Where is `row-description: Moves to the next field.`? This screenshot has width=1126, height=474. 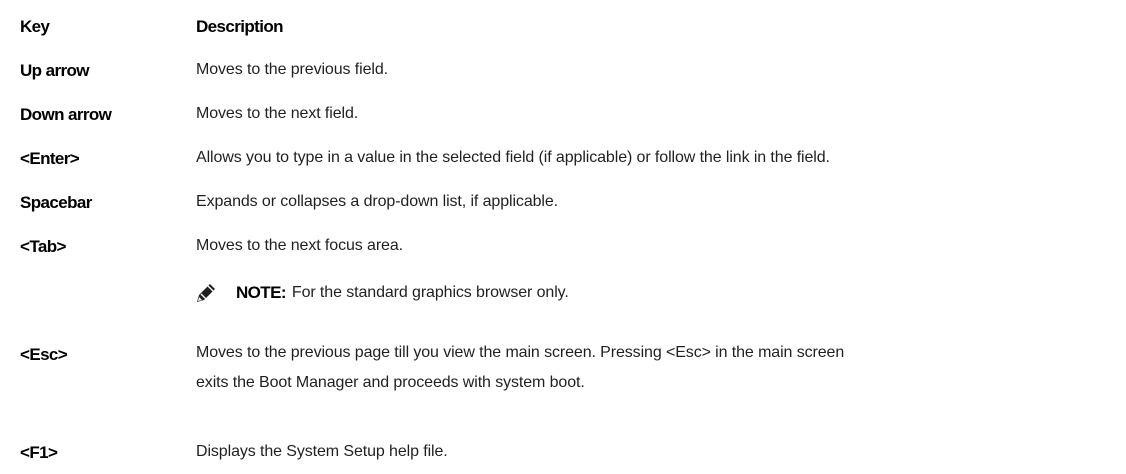
row-description: Moves to the next field. is located at coordinates (277, 113).